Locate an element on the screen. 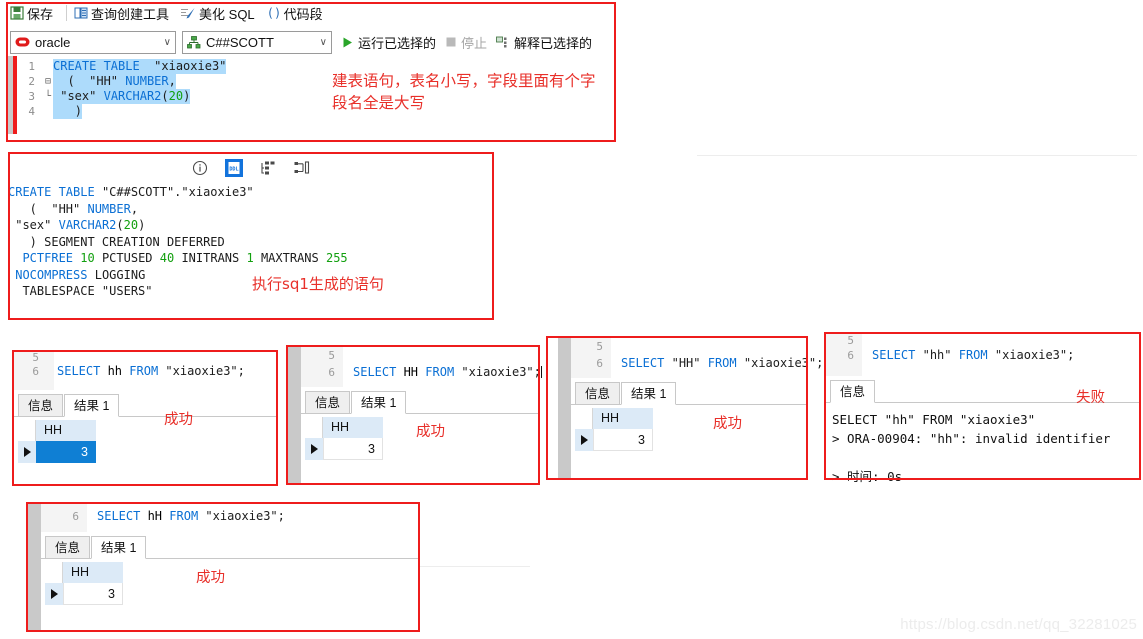  highlight-box-ddl is located at coordinates (251, 236).